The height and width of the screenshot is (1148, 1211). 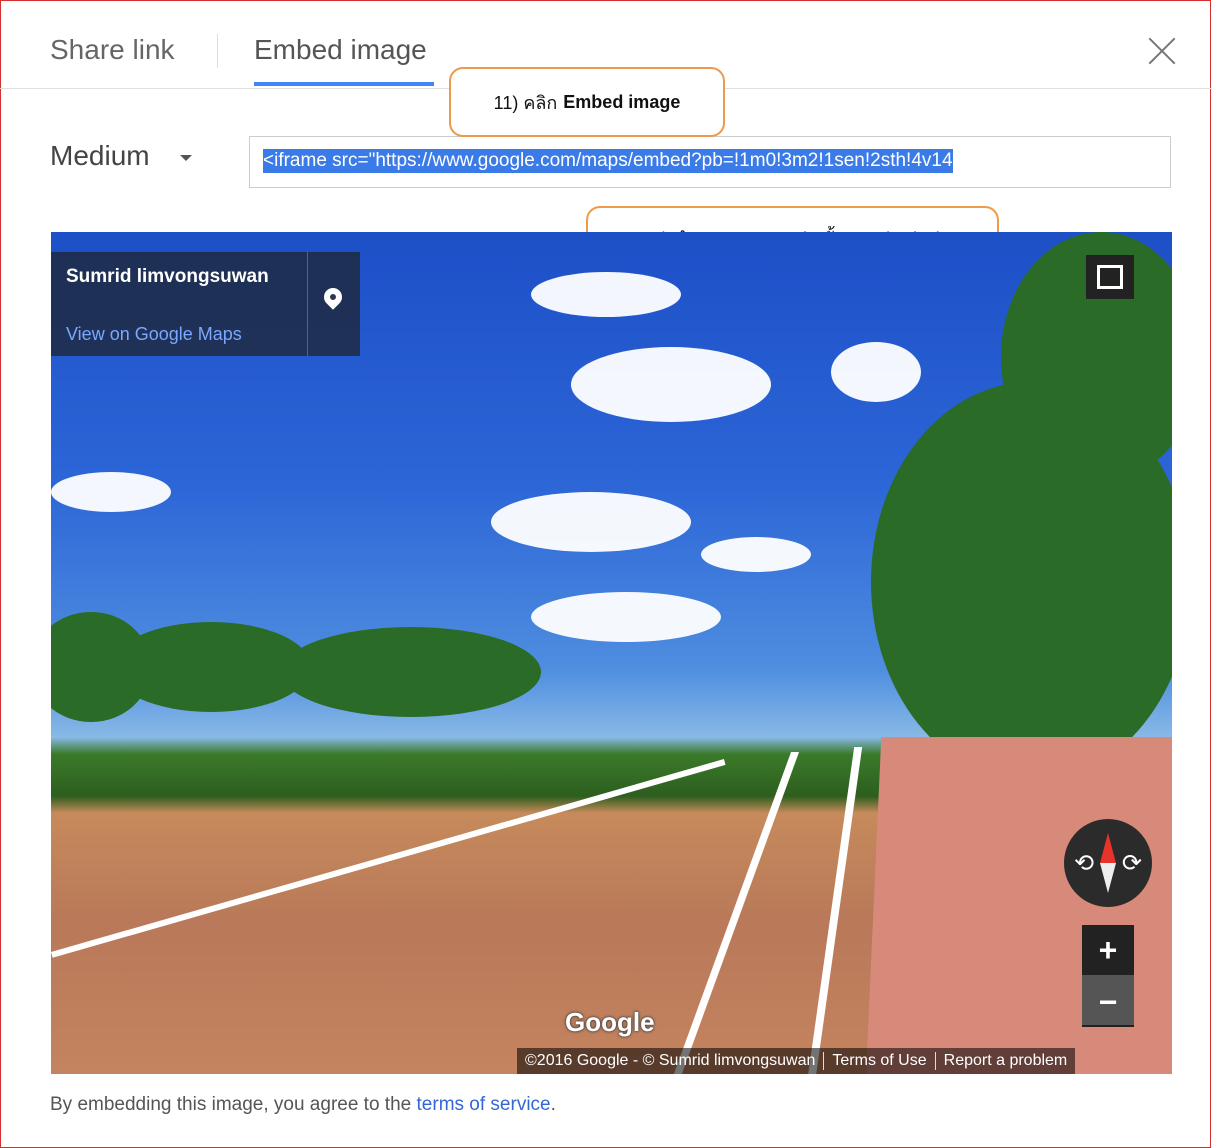 I want to click on zoom-out-button: −, so click(x=1108, y=1002).